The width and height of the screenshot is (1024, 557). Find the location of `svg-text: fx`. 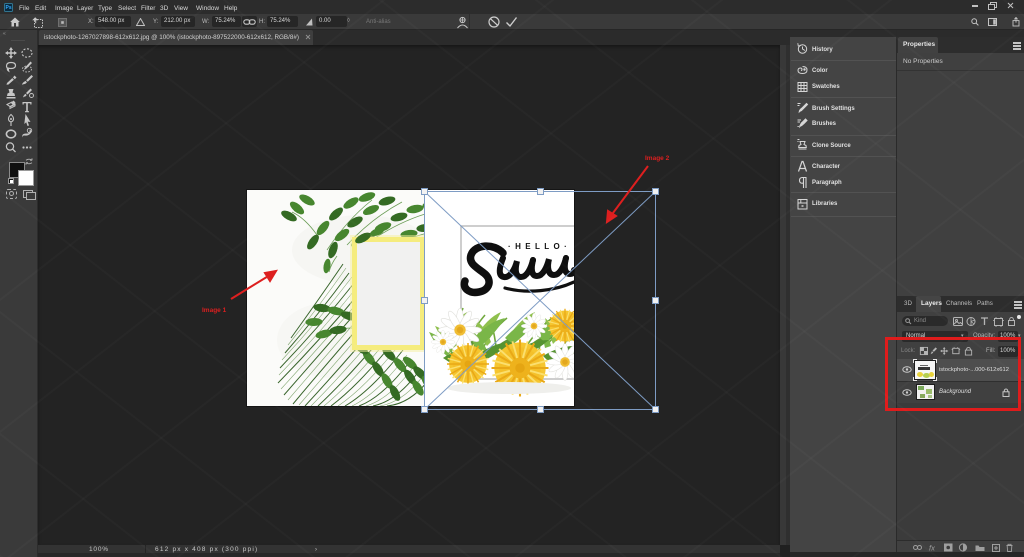

svg-text: fx is located at coordinates (932, 548).